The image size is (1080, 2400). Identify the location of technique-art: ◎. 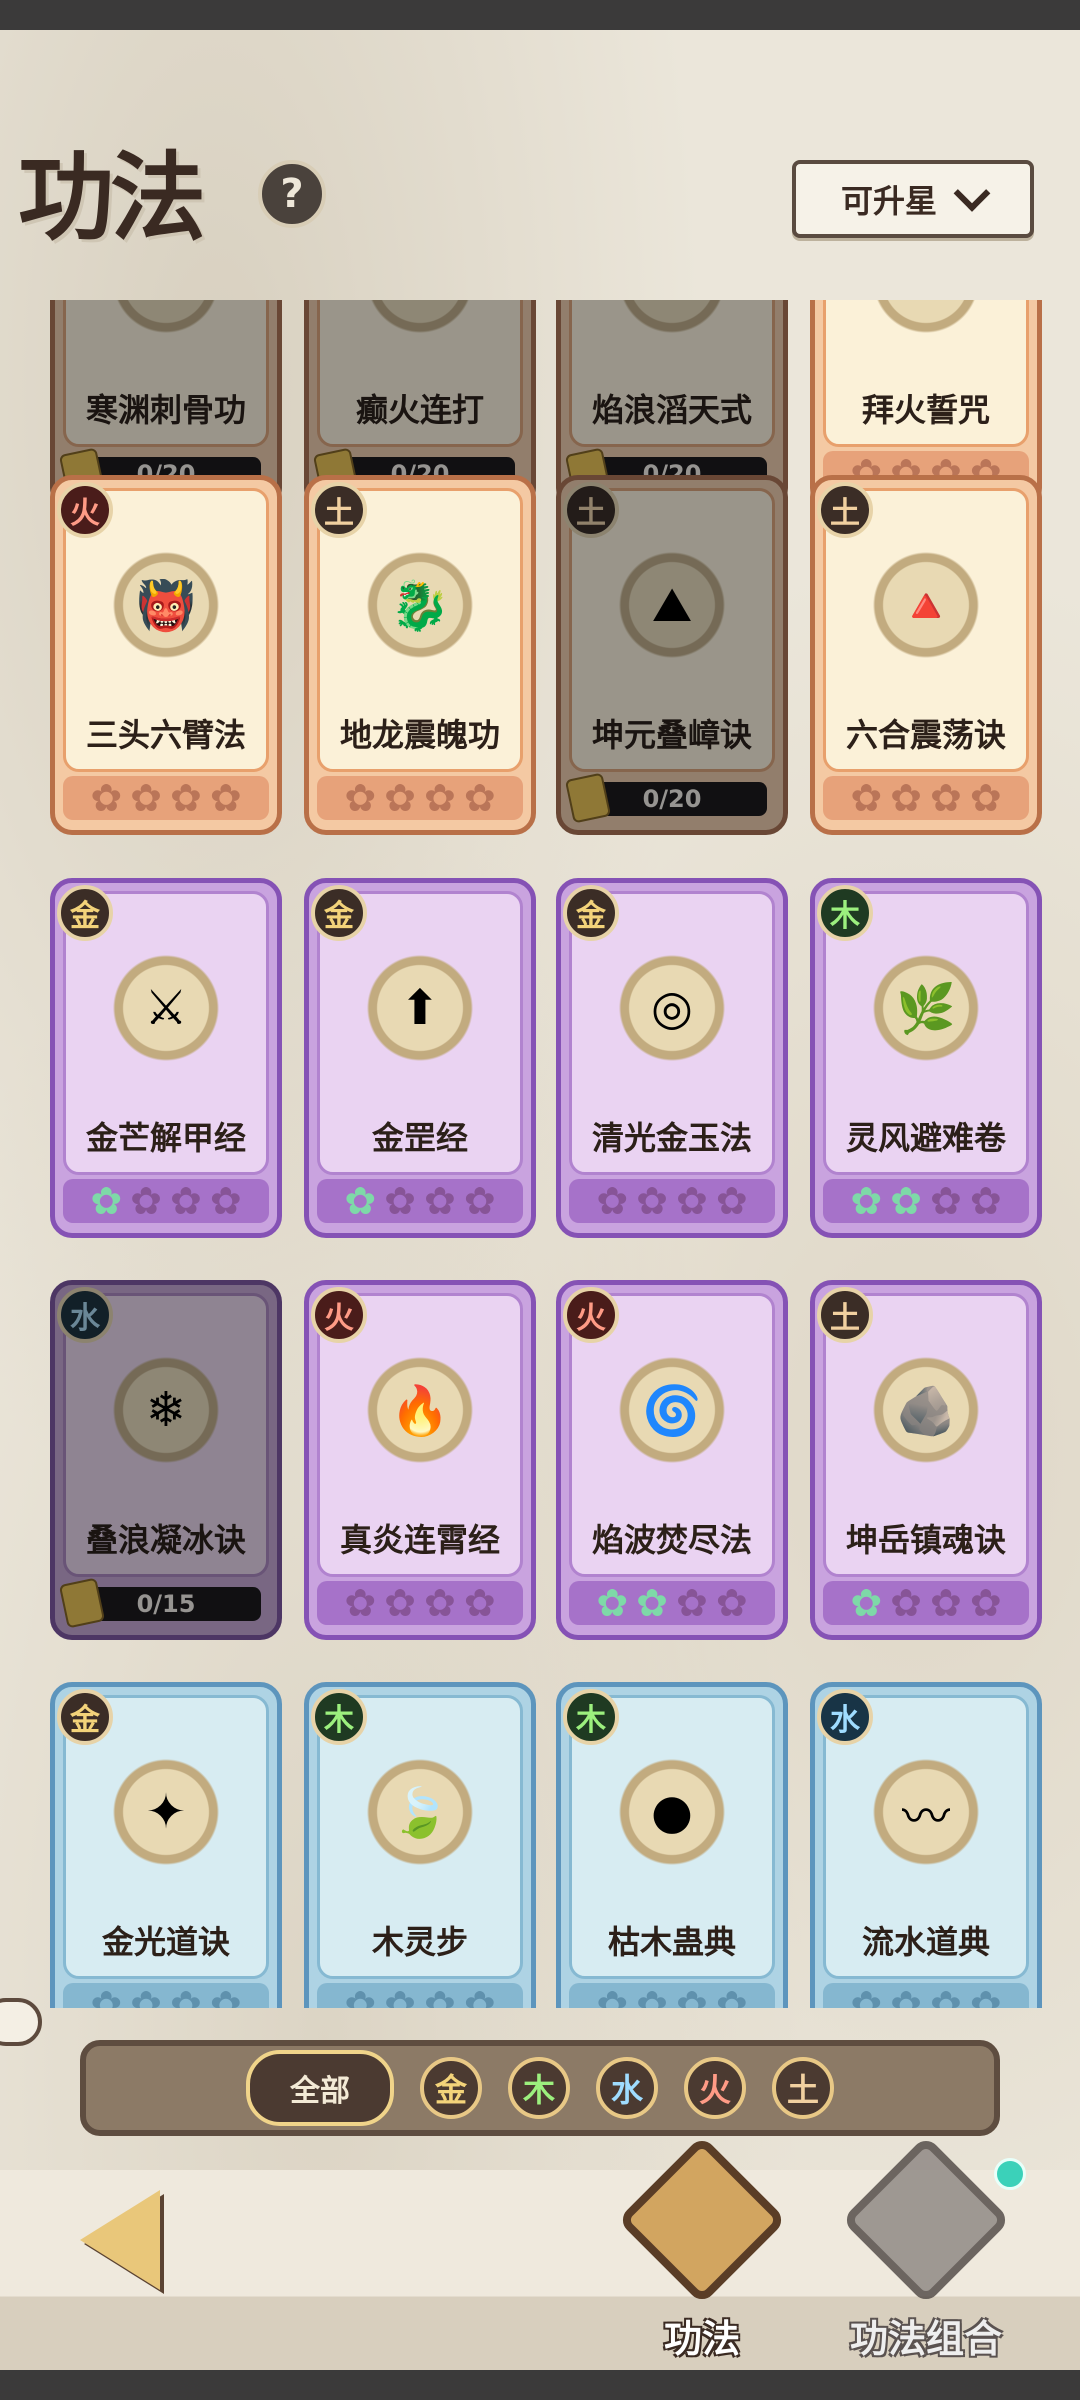
(672, 1008).